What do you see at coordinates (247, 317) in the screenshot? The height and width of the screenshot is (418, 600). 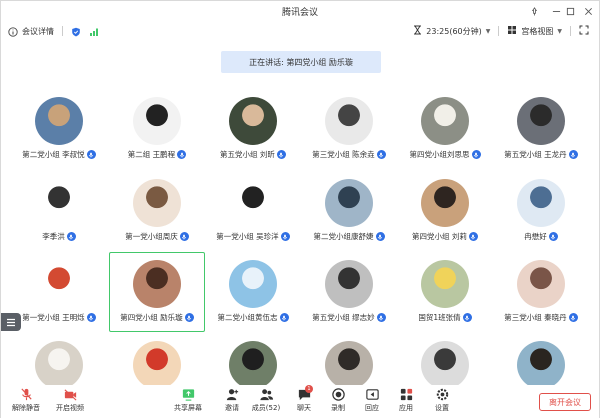 I see `participant-name: 第二党小组黄伍志` at bounding box center [247, 317].